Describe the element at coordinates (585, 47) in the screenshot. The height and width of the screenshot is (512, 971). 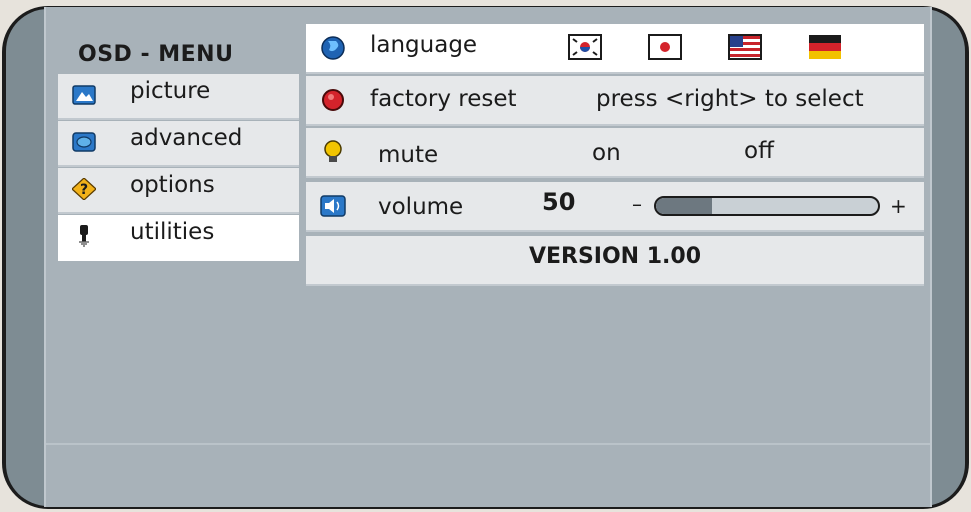
I see `korea-flag-icon` at that location.